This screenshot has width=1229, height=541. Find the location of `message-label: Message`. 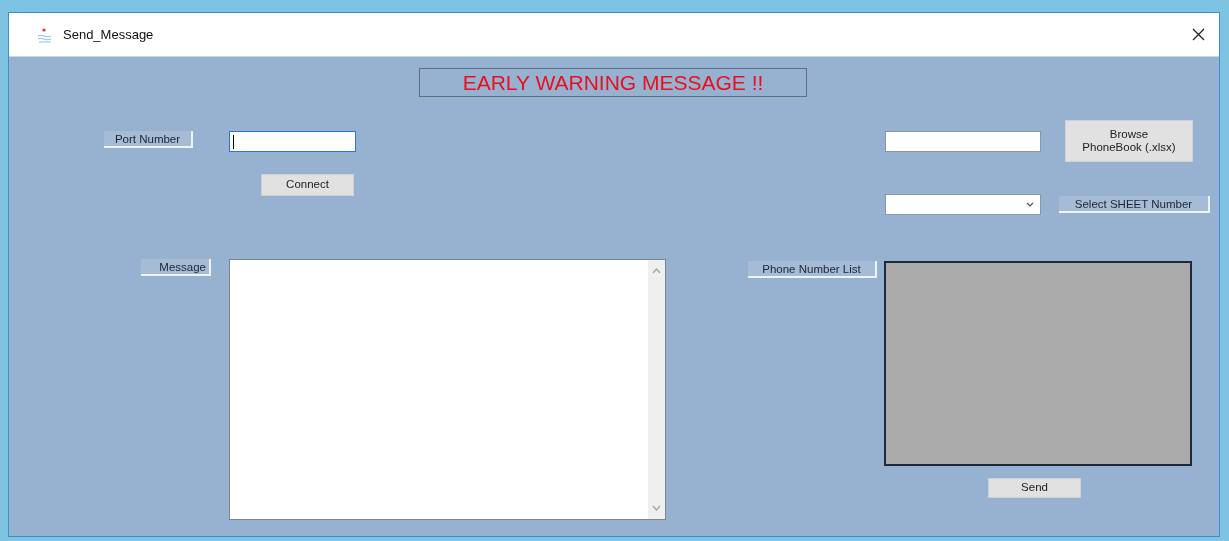

message-label: Message is located at coordinates (176, 267).